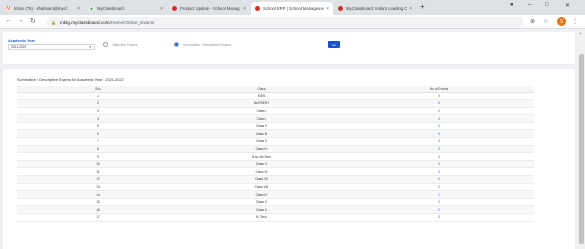 Image resolution: width=585 pixels, height=249 pixels. Describe the element at coordinates (334, 44) in the screenshot. I see `go-button: Go` at that location.